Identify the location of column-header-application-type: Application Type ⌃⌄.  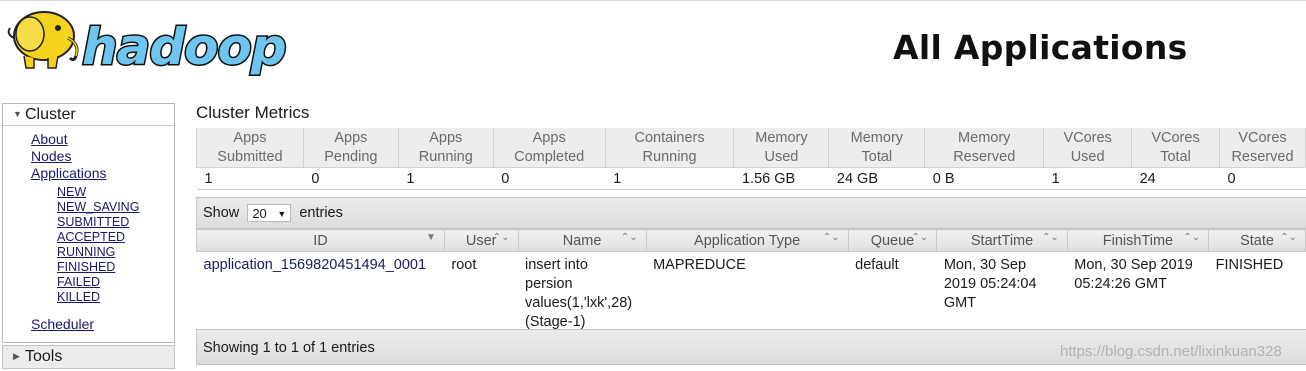
(747, 240).